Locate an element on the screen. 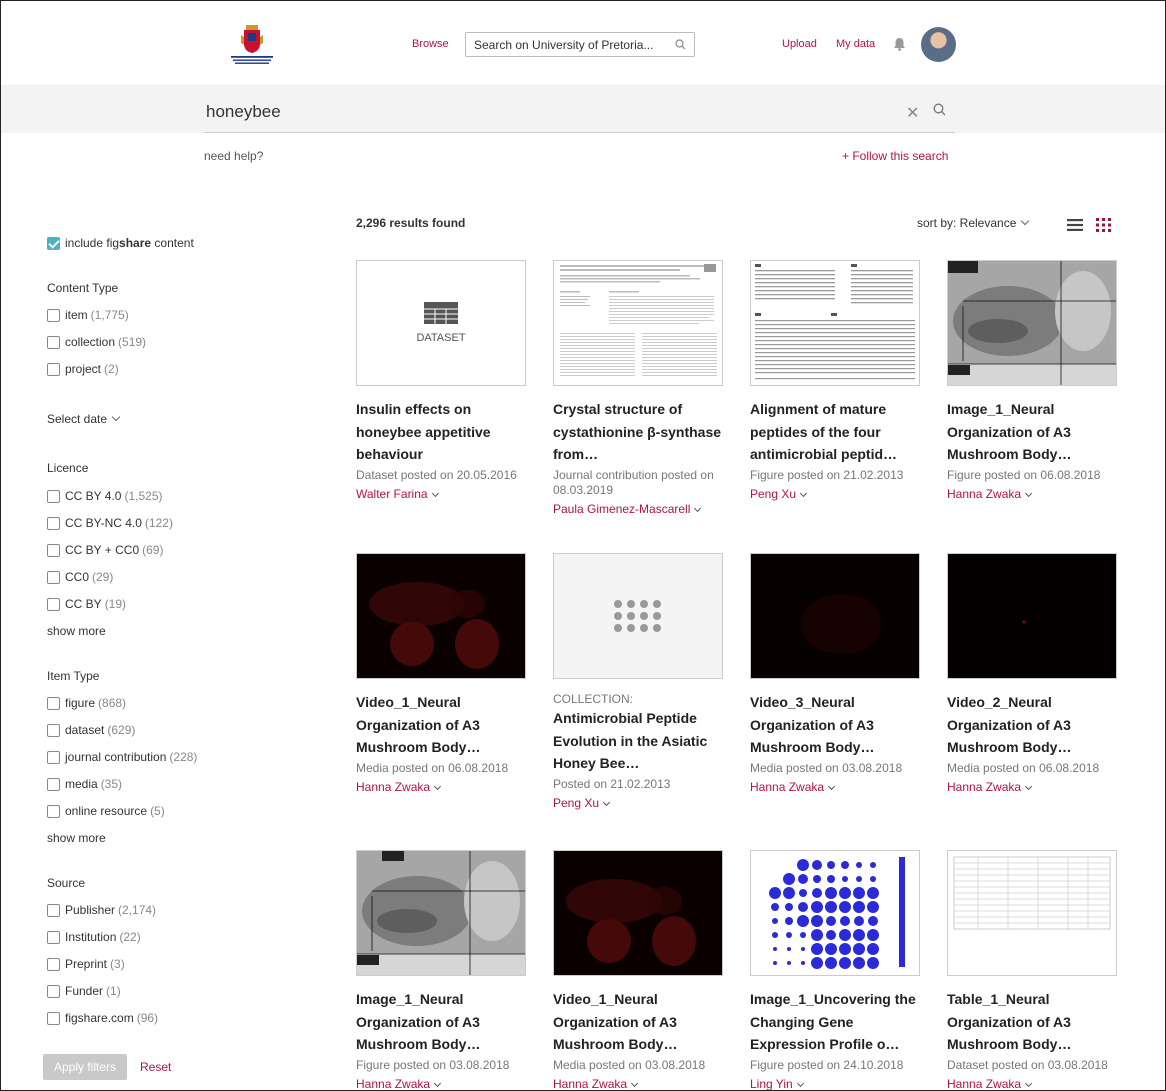 Image resolution: width=1166 pixels, height=1091 pixels. browse-link: Browse is located at coordinates (430, 44).